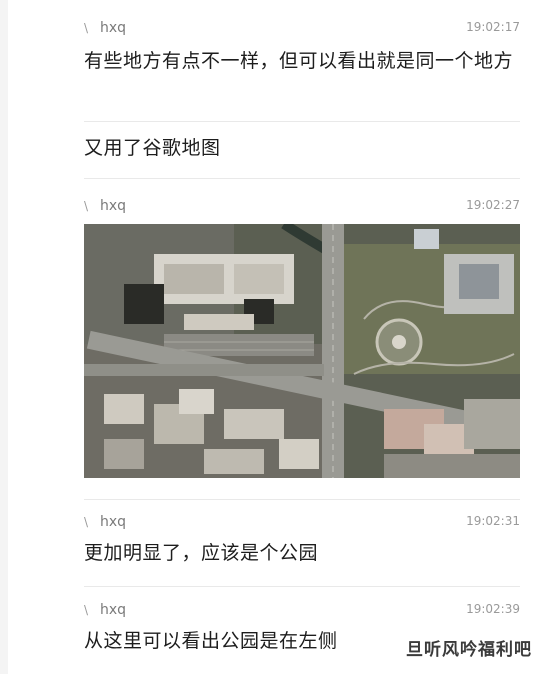  I want to click on message-text: 有些地方有点不一样，但可以看出就是同一个地方, so click(299, 61).